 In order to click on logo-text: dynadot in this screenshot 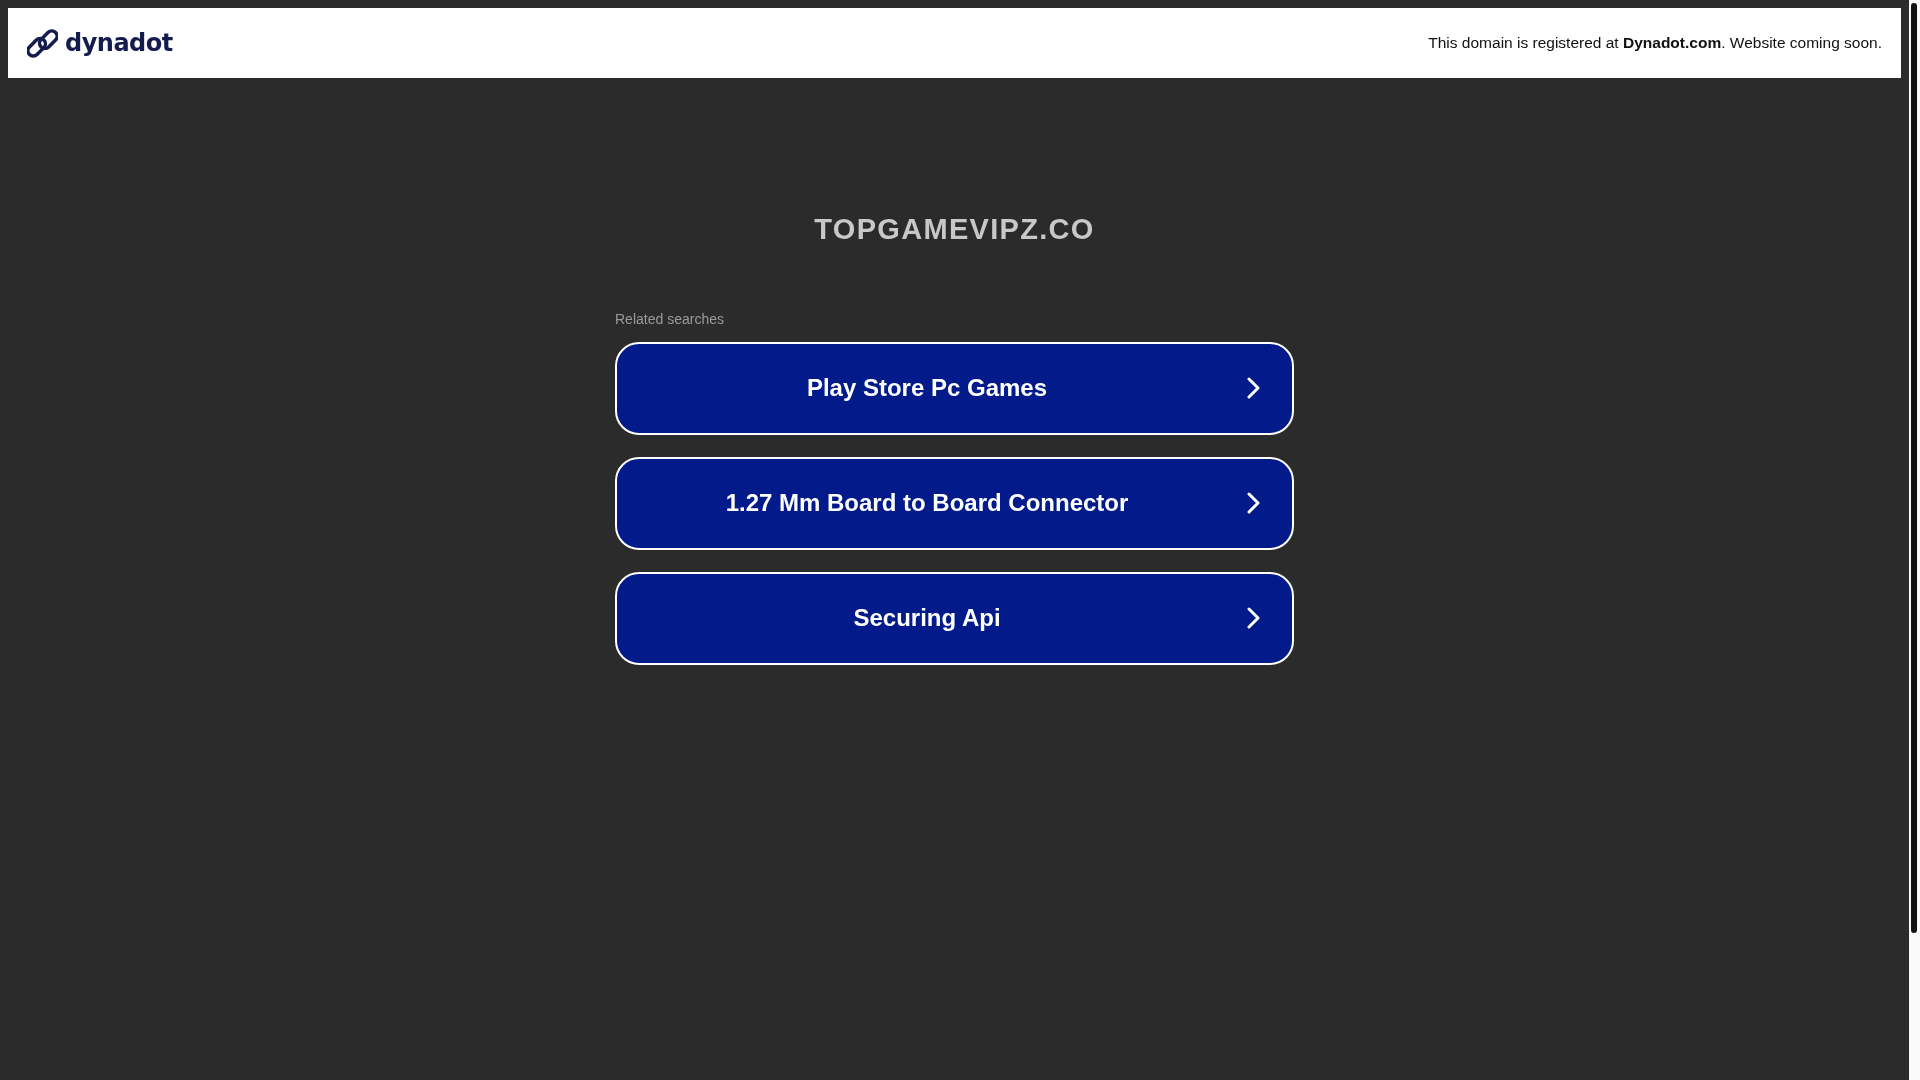, I will do `click(119, 43)`.